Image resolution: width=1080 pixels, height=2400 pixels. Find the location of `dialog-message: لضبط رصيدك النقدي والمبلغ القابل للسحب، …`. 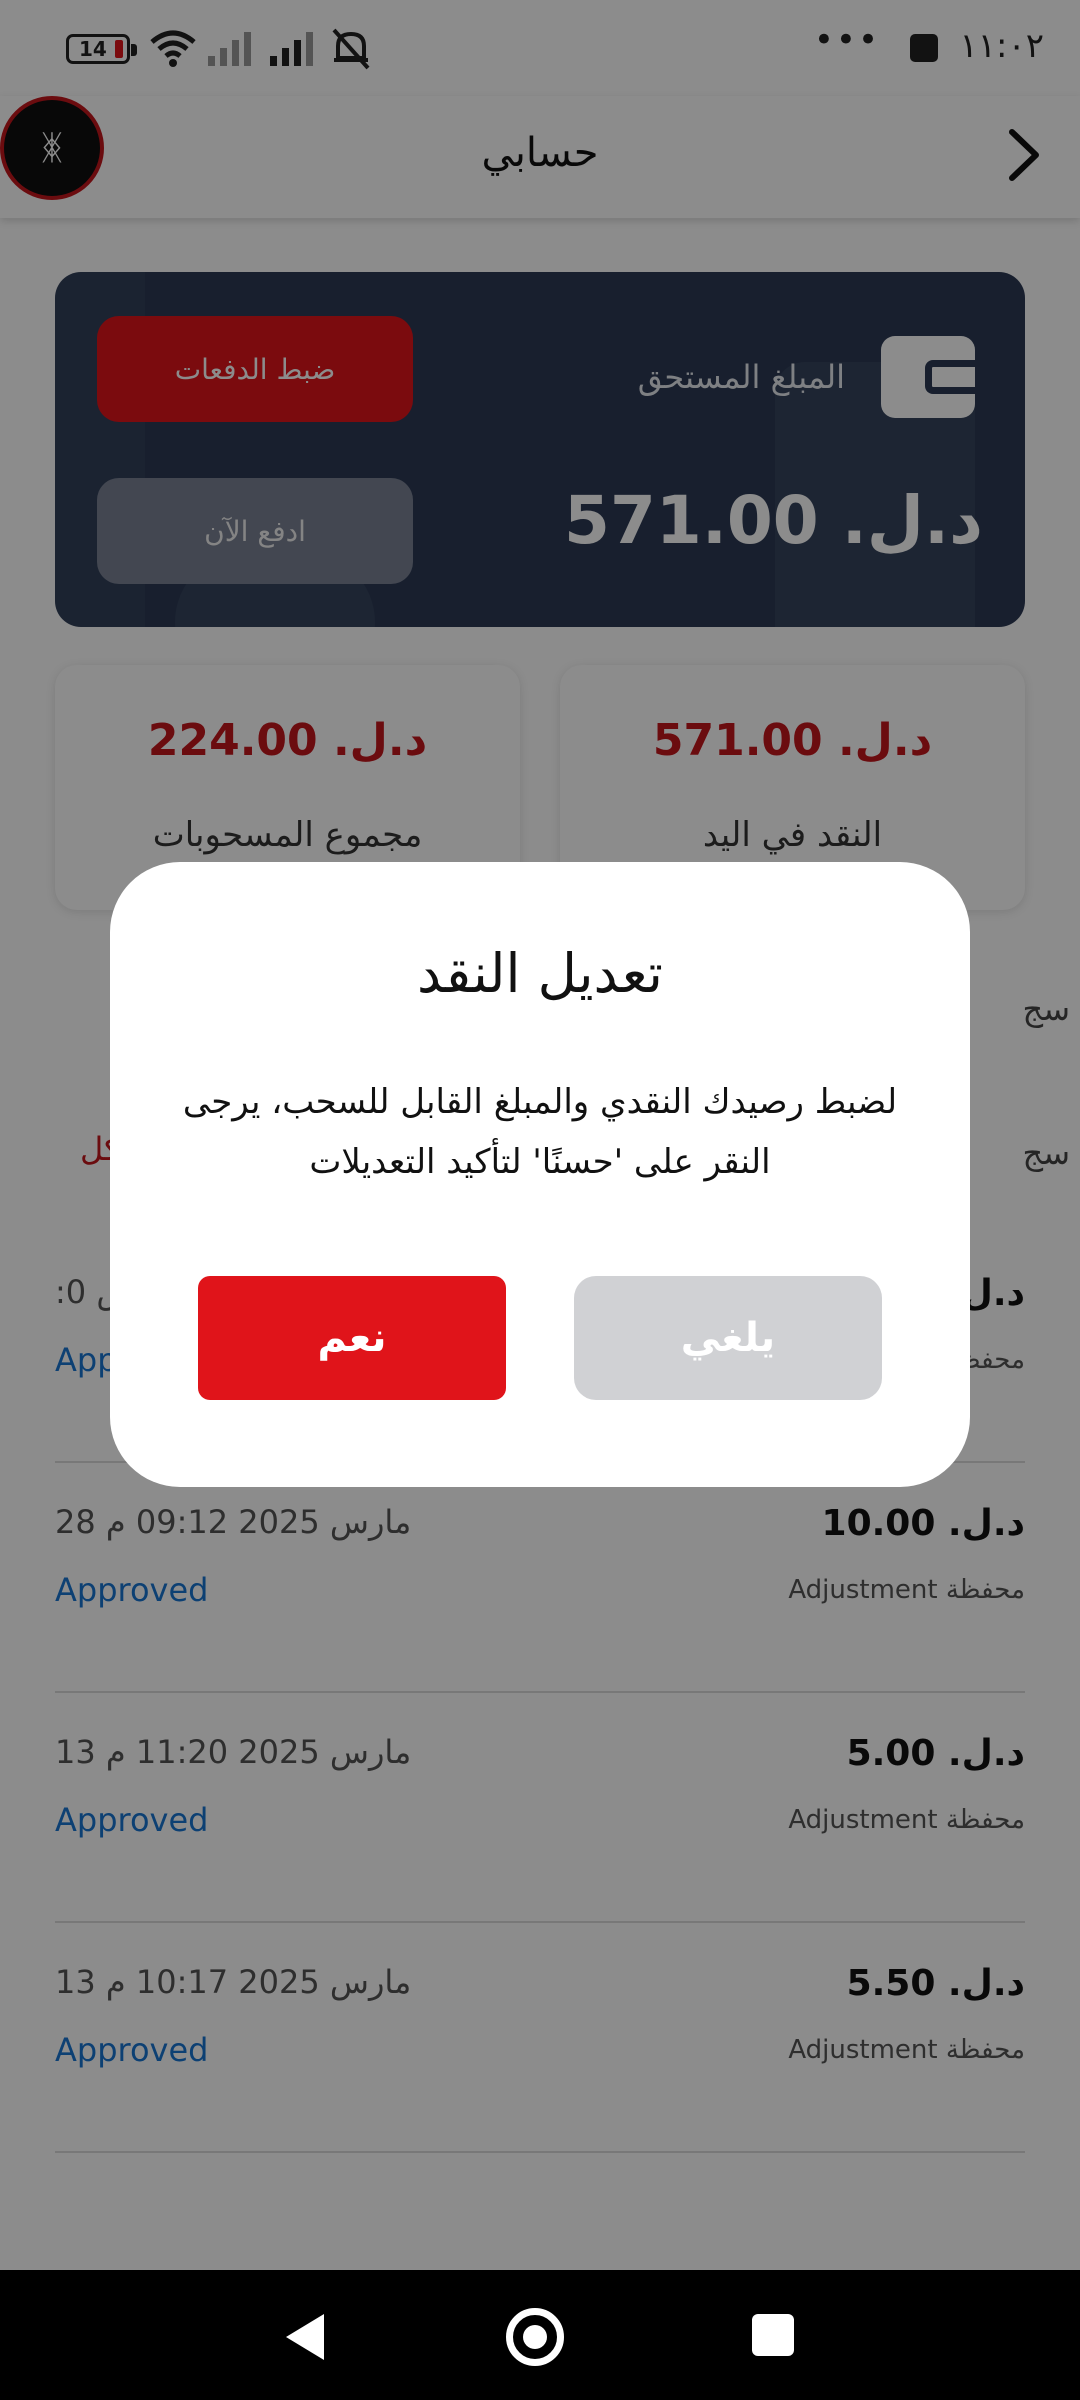

dialog-message: لضبط رصيدك النقدي والمبلغ القابل للسحب، … is located at coordinates (540, 1132).